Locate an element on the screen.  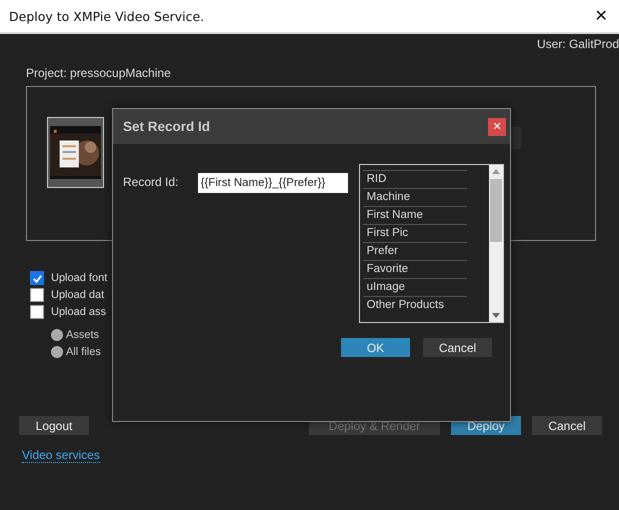
checkbox-label: Upload ass is located at coordinates (78, 312).